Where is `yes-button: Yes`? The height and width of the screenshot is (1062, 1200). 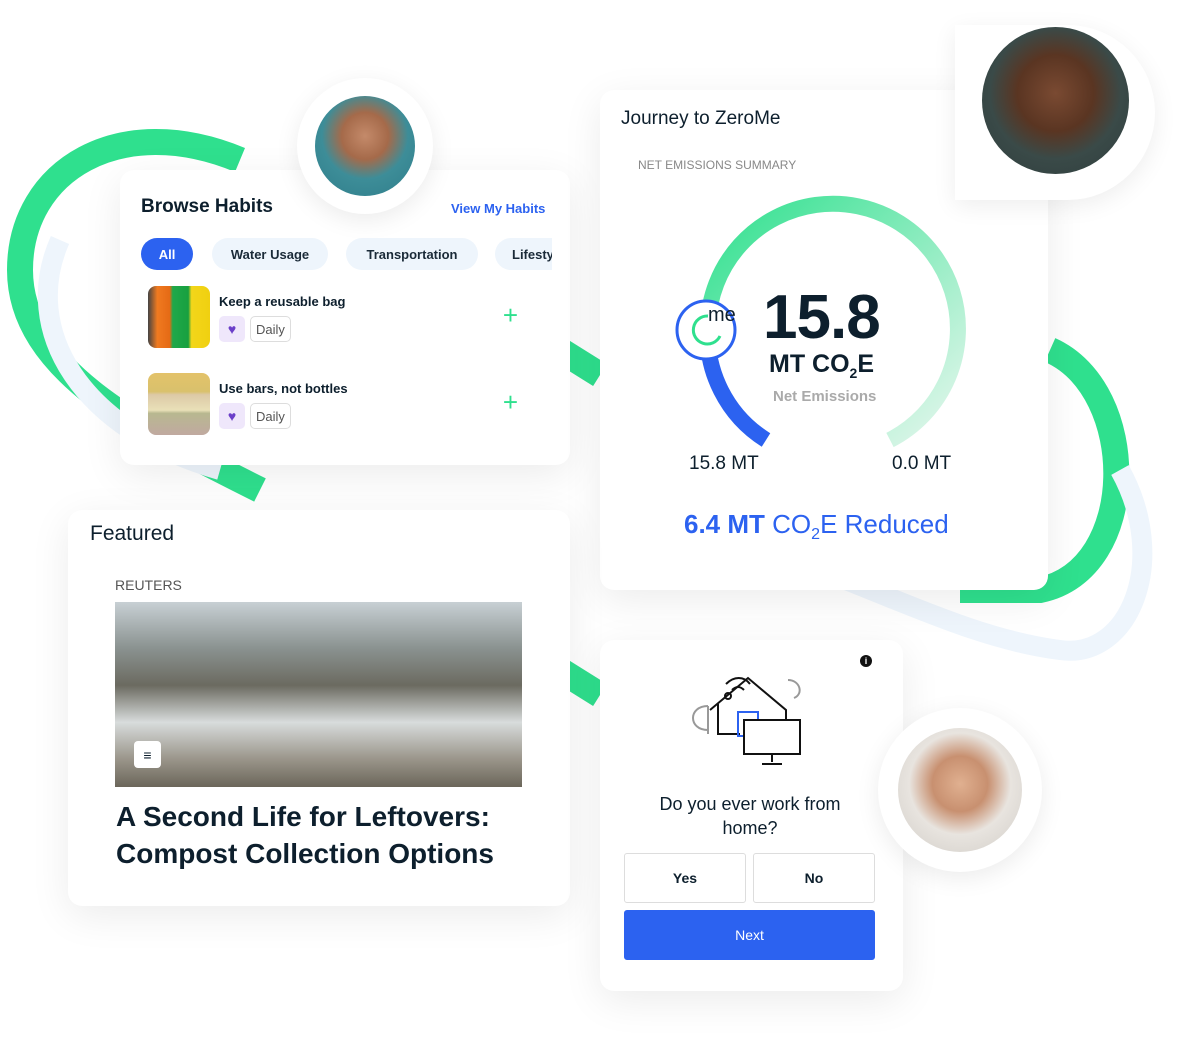
yes-button: Yes is located at coordinates (685, 878).